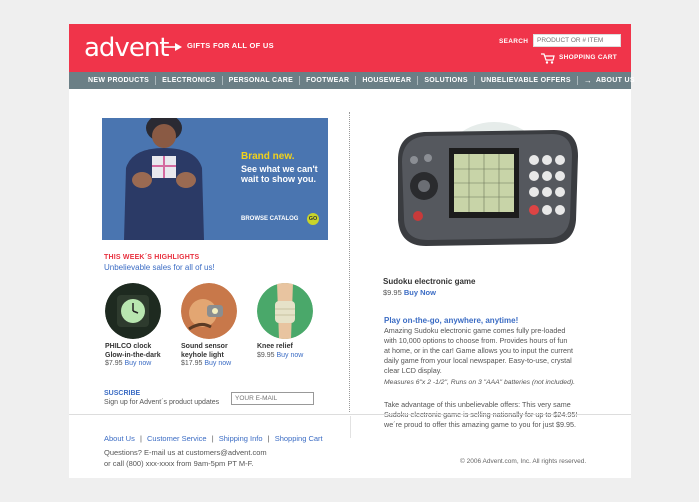  What do you see at coordinates (113, 80) in the screenshot?
I see `nav-item-new-products: NEW PRODUCTS` at bounding box center [113, 80].